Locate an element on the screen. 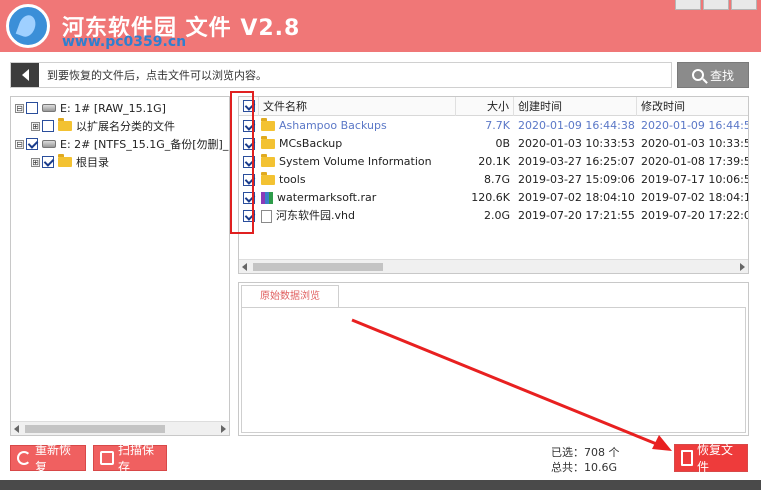  column-header-created: 创建时间 is located at coordinates (575, 106).